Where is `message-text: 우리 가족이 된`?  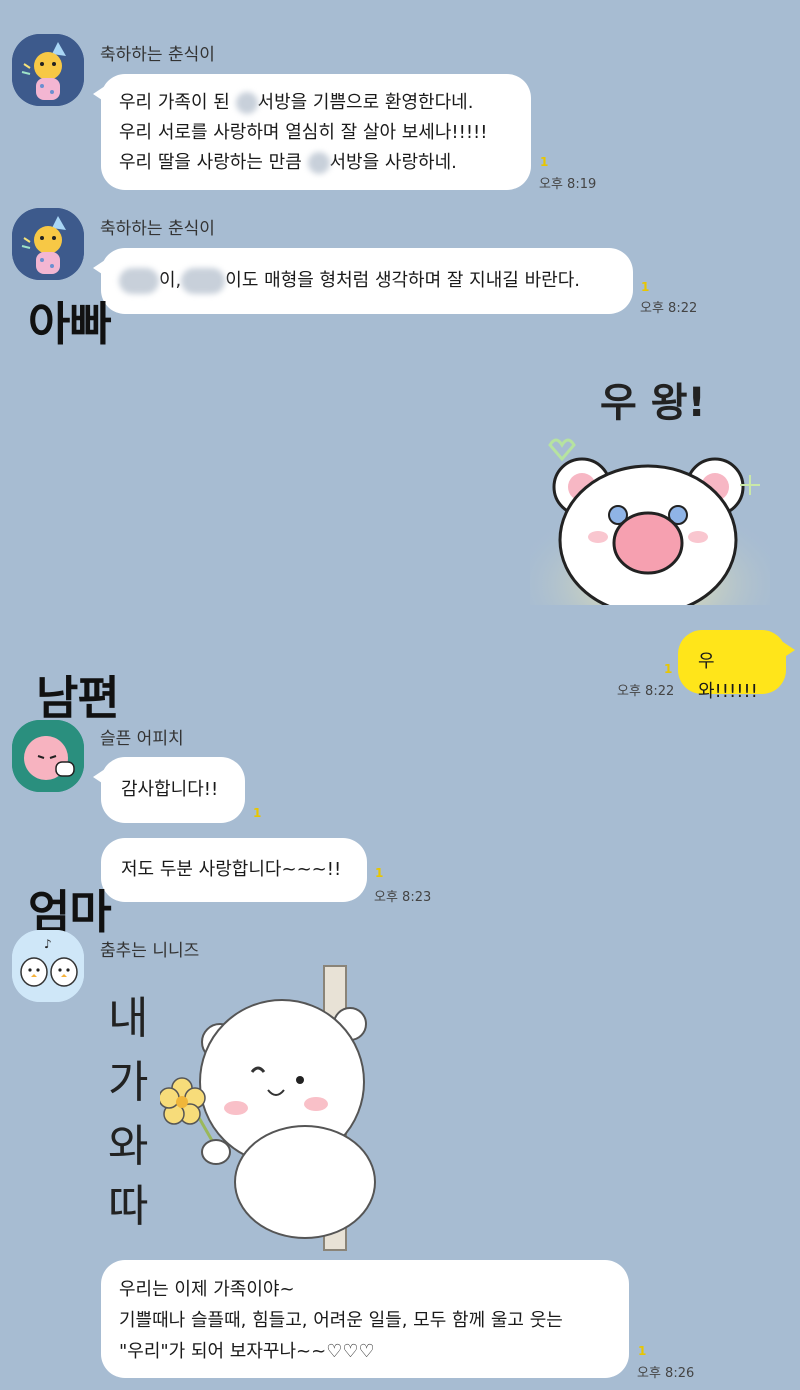 message-text: 우리 가족이 된 is located at coordinates (177, 102).